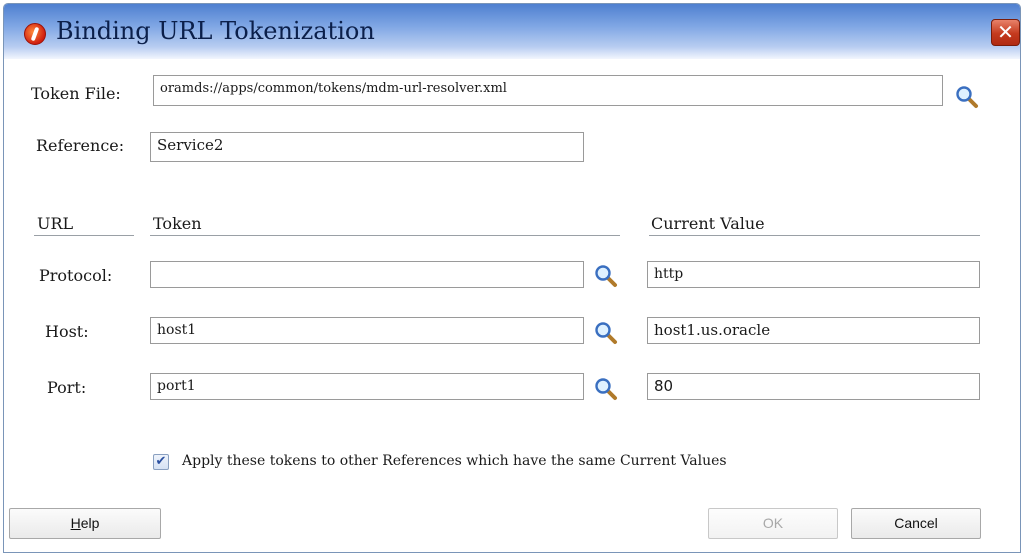  What do you see at coordinates (385, 235) in the screenshot?
I see `token-column-rule` at bounding box center [385, 235].